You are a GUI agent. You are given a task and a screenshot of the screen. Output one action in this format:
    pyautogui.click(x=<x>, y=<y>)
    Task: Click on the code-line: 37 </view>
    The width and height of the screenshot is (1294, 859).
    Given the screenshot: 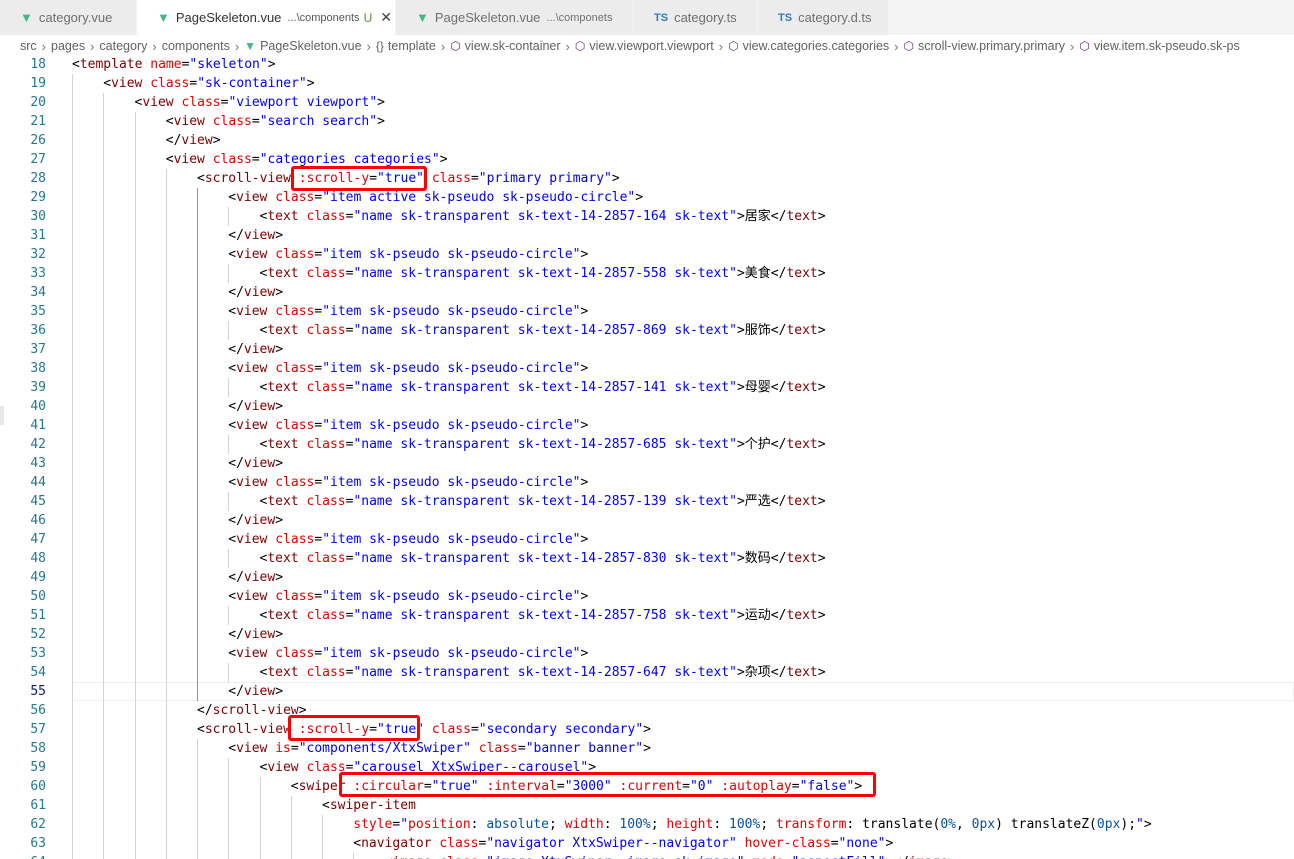 What is the action you would take?
    pyautogui.click(x=647, y=349)
    